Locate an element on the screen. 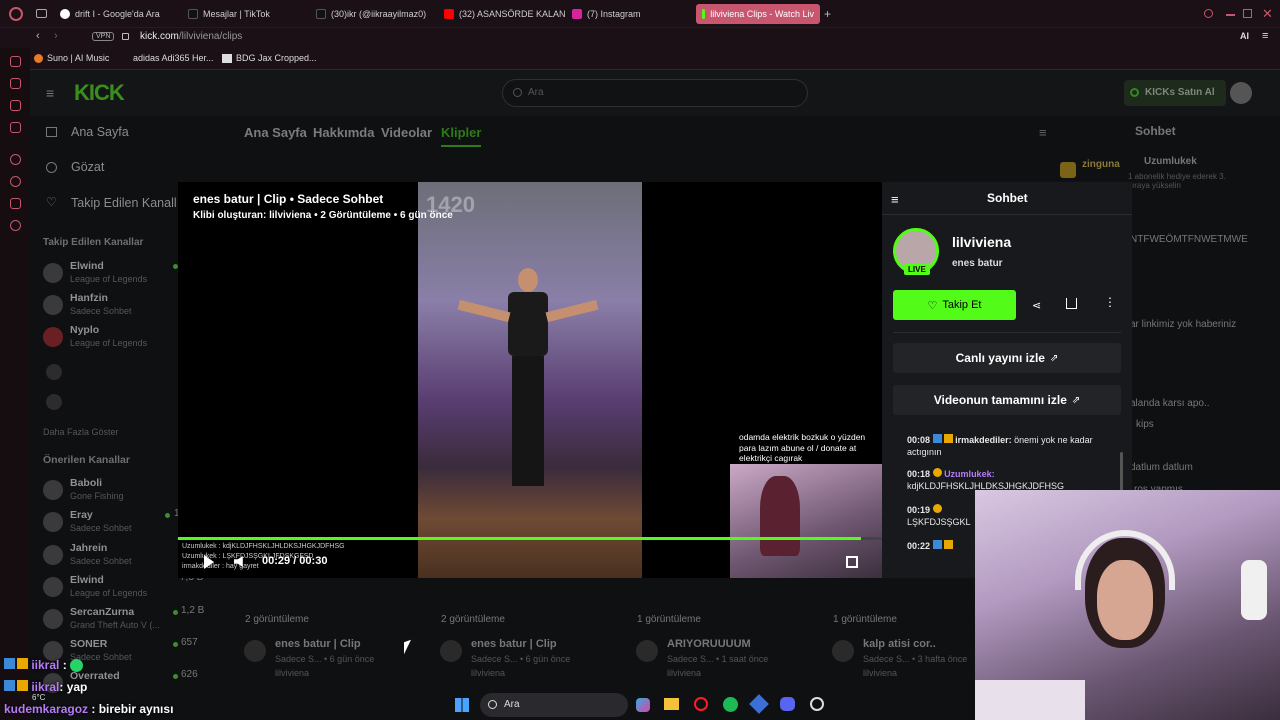  instagram-icon is located at coordinates (577, 14).